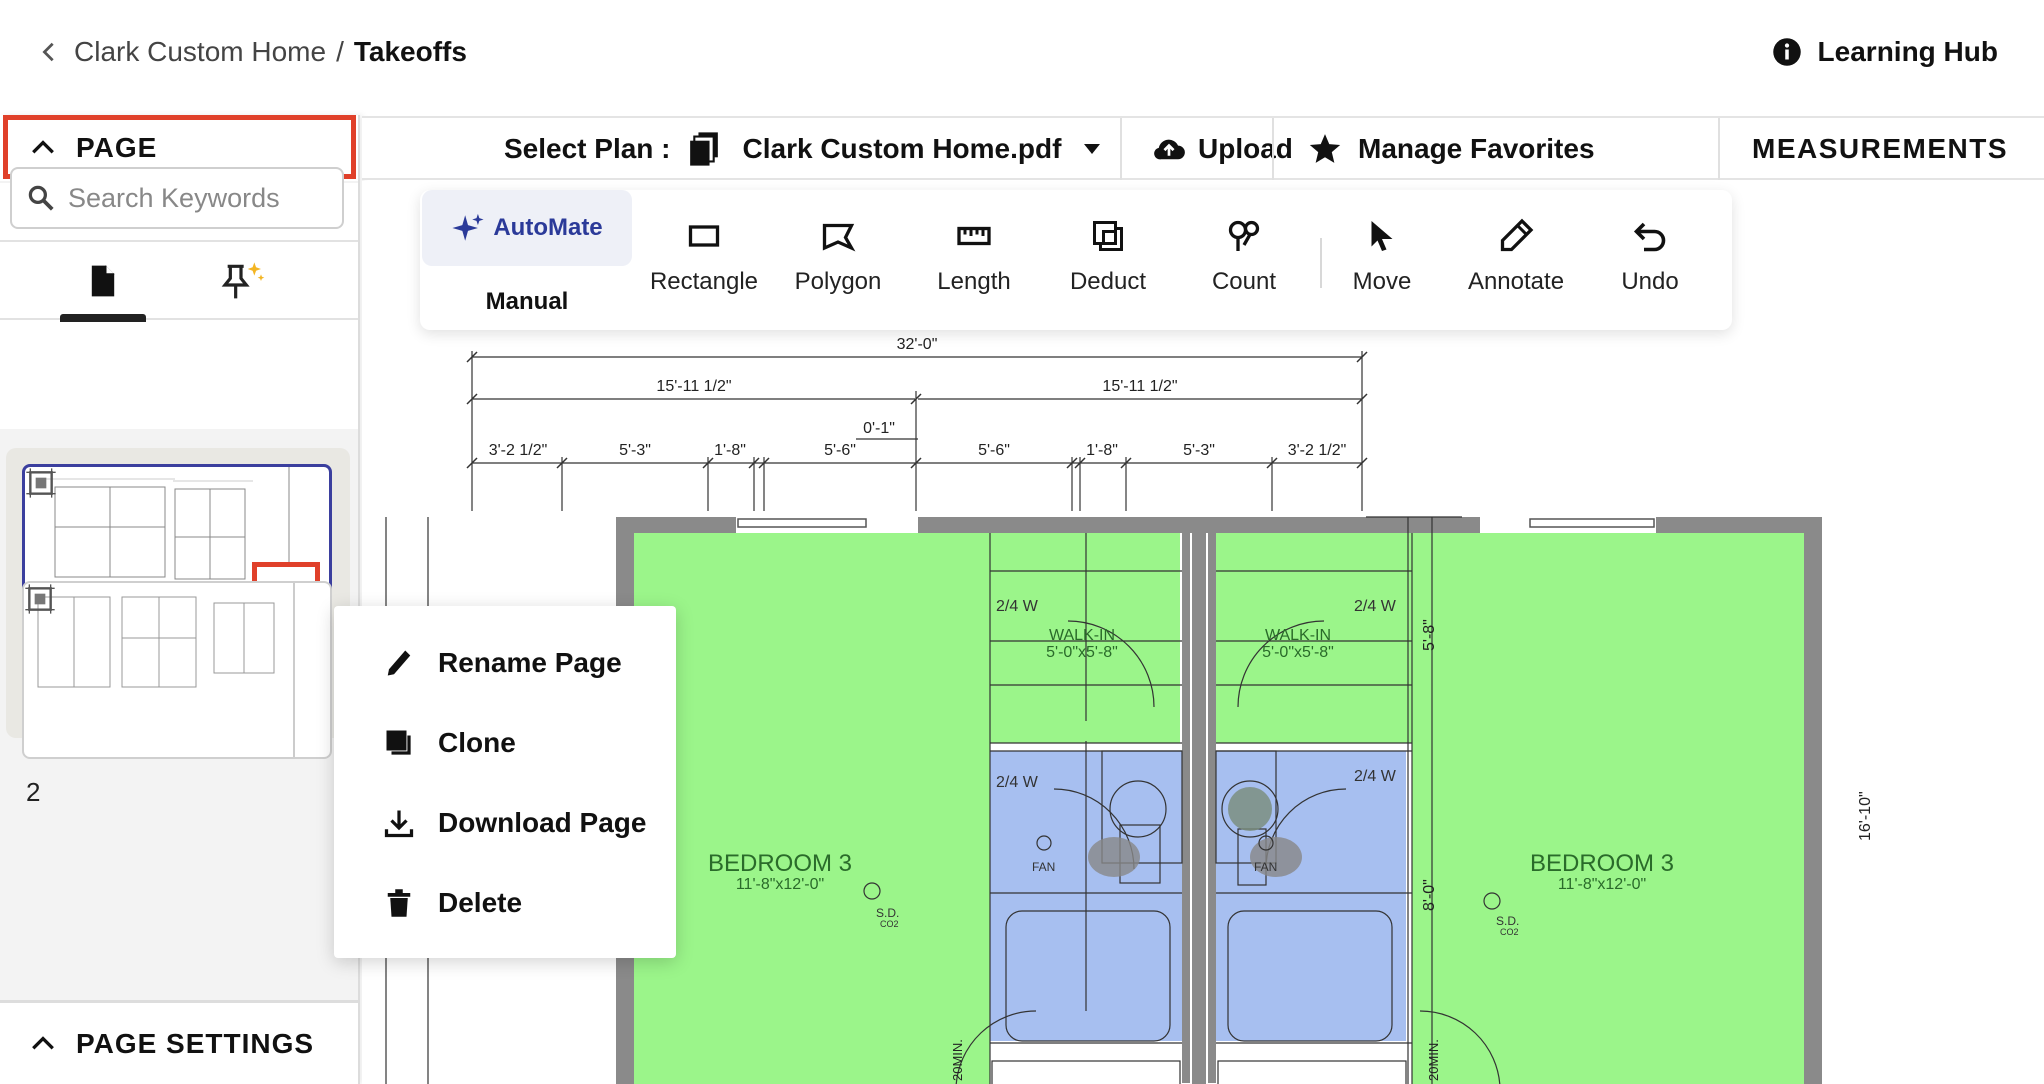 The image size is (2044, 1084). Describe the element at coordinates (1476, 148) in the screenshot. I see `manage-favorites-label: Manage Favorites` at that location.